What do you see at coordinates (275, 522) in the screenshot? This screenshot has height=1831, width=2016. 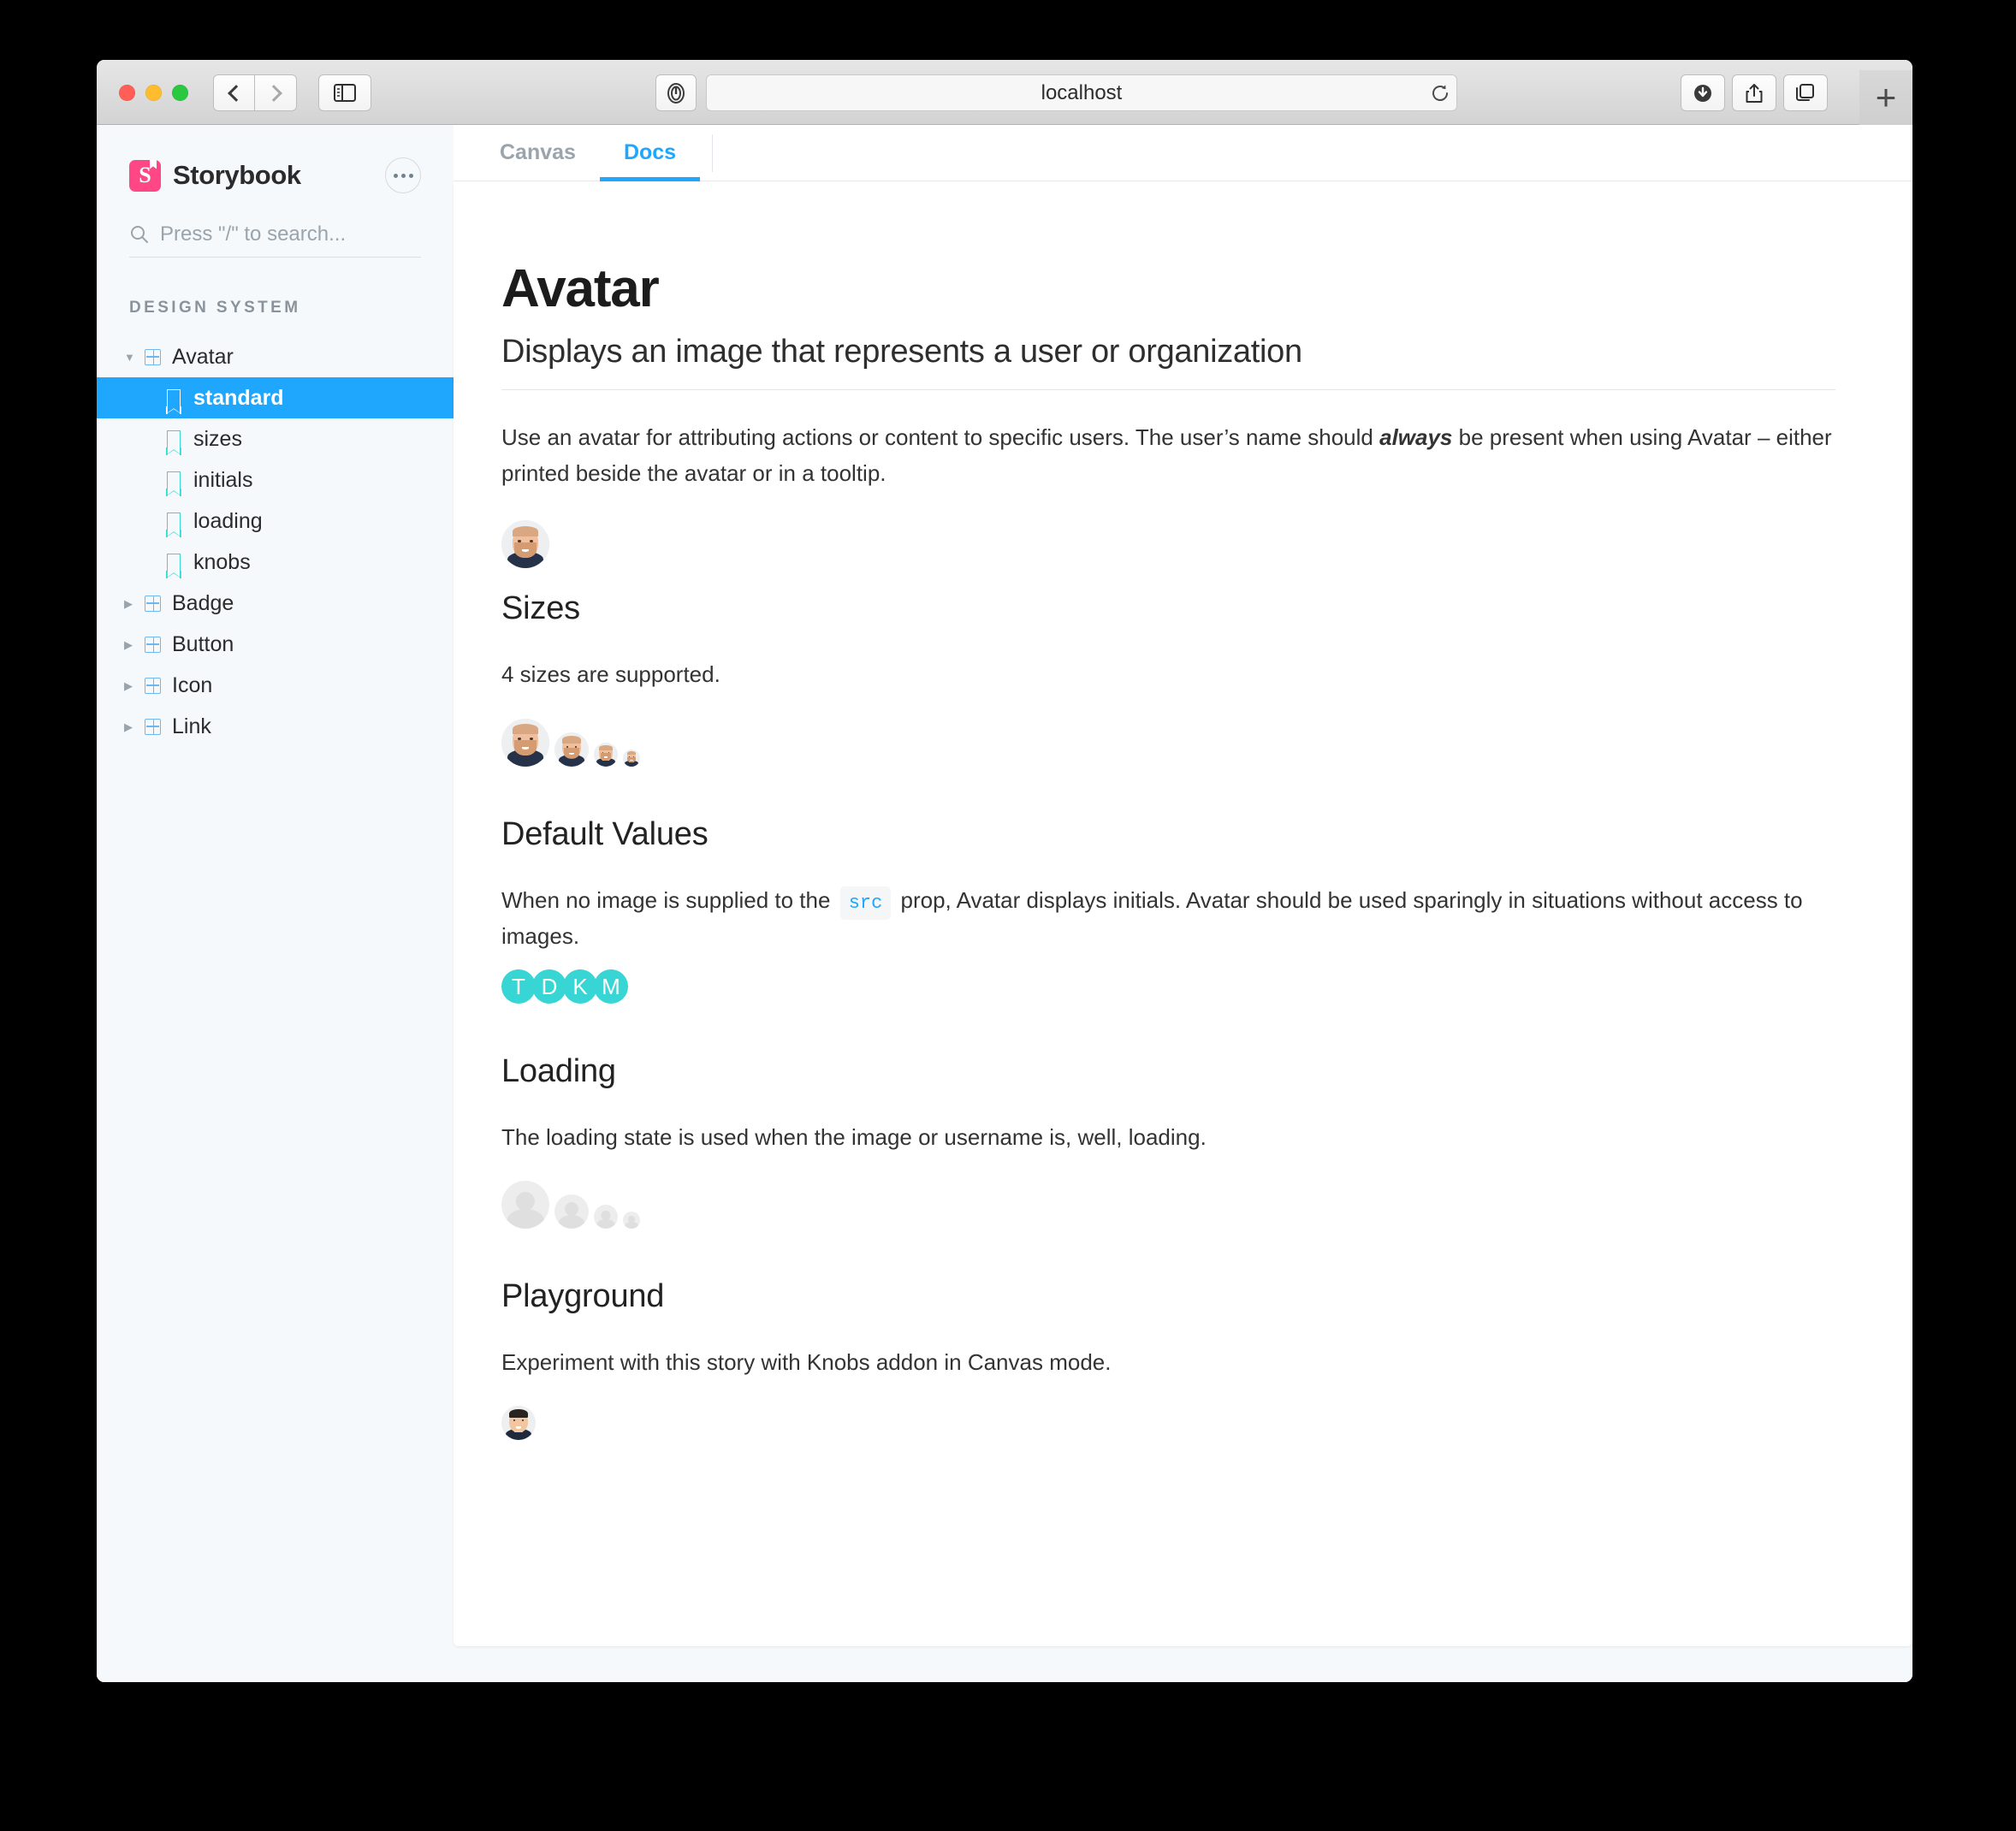 I see `sidebar-item-loading: loading` at bounding box center [275, 522].